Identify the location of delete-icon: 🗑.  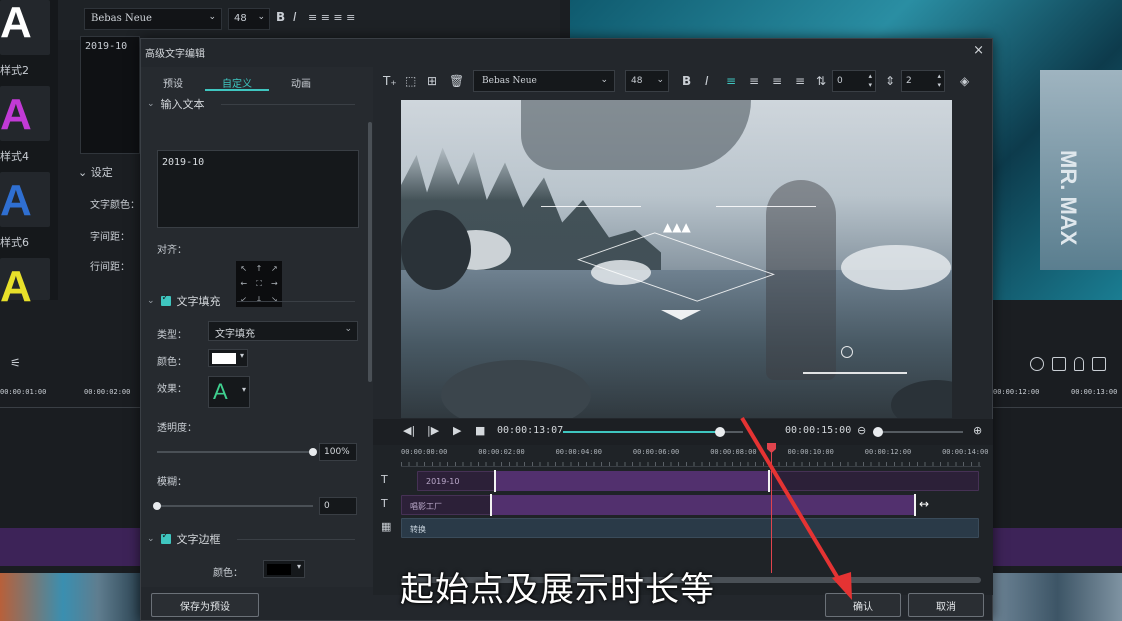
(456, 81).